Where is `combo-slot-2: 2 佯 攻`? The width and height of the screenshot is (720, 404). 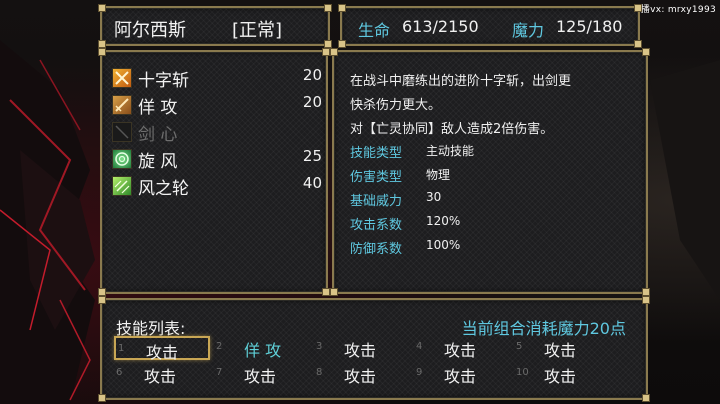
combo-slot-2: 2 佯 攻 is located at coordinates (262, 348).